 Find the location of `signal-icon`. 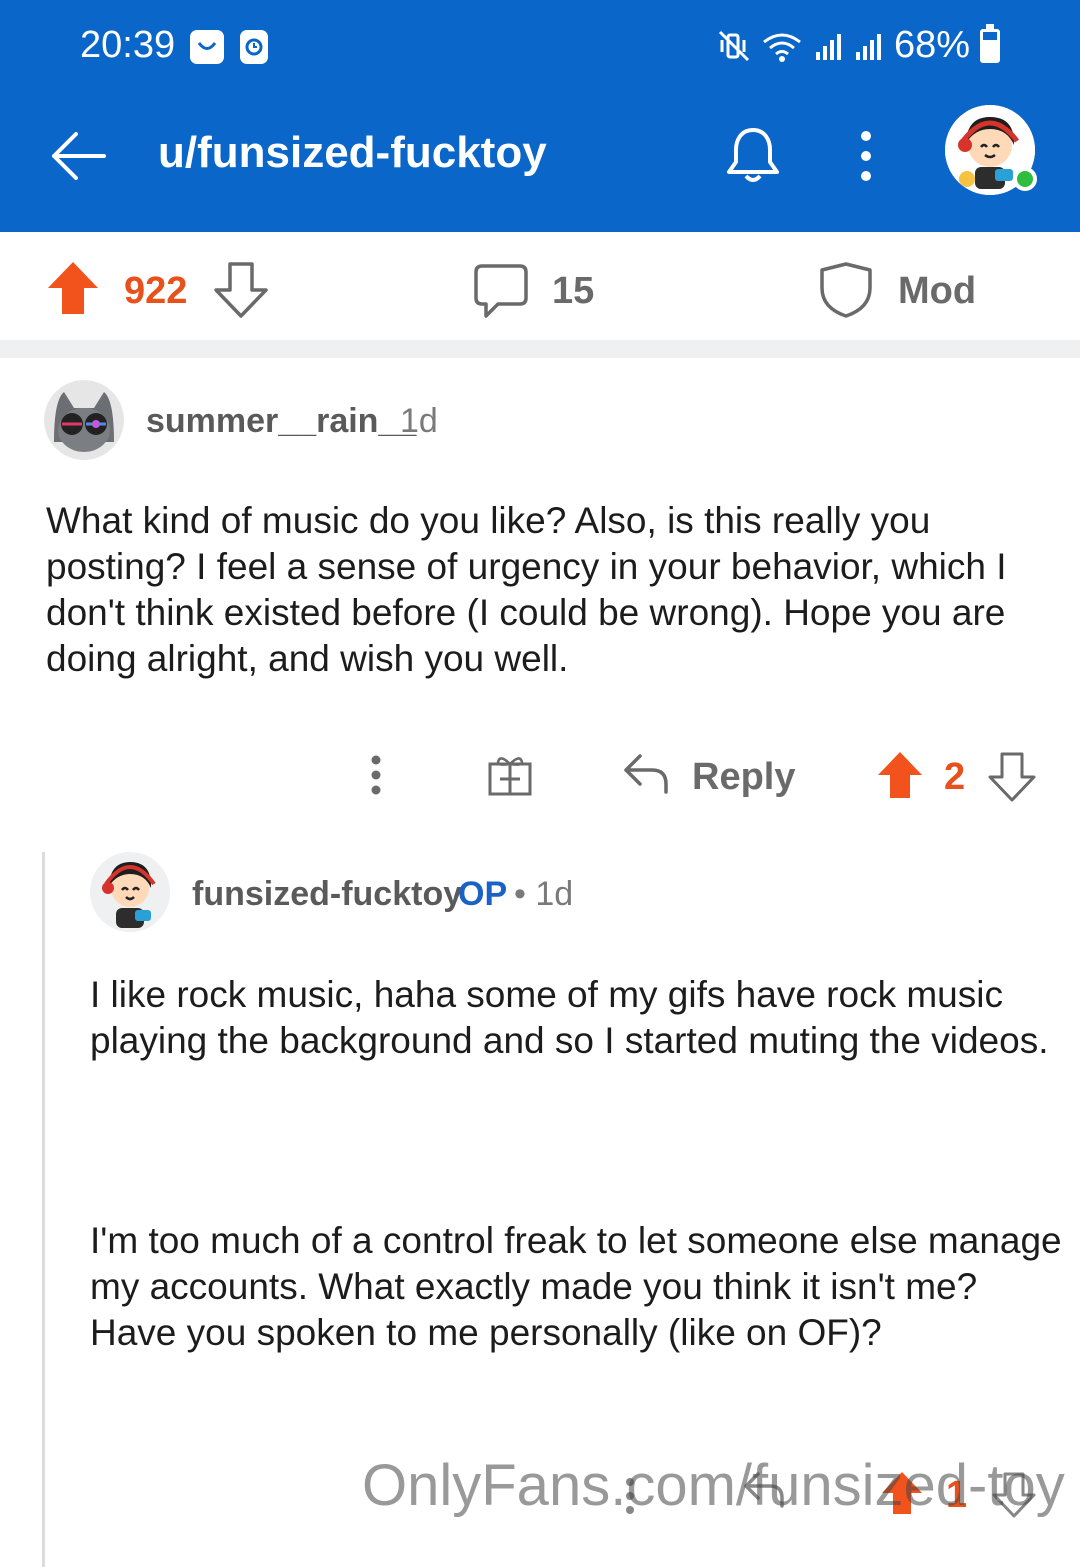

signal-icon is located at coordinates (828, 46).